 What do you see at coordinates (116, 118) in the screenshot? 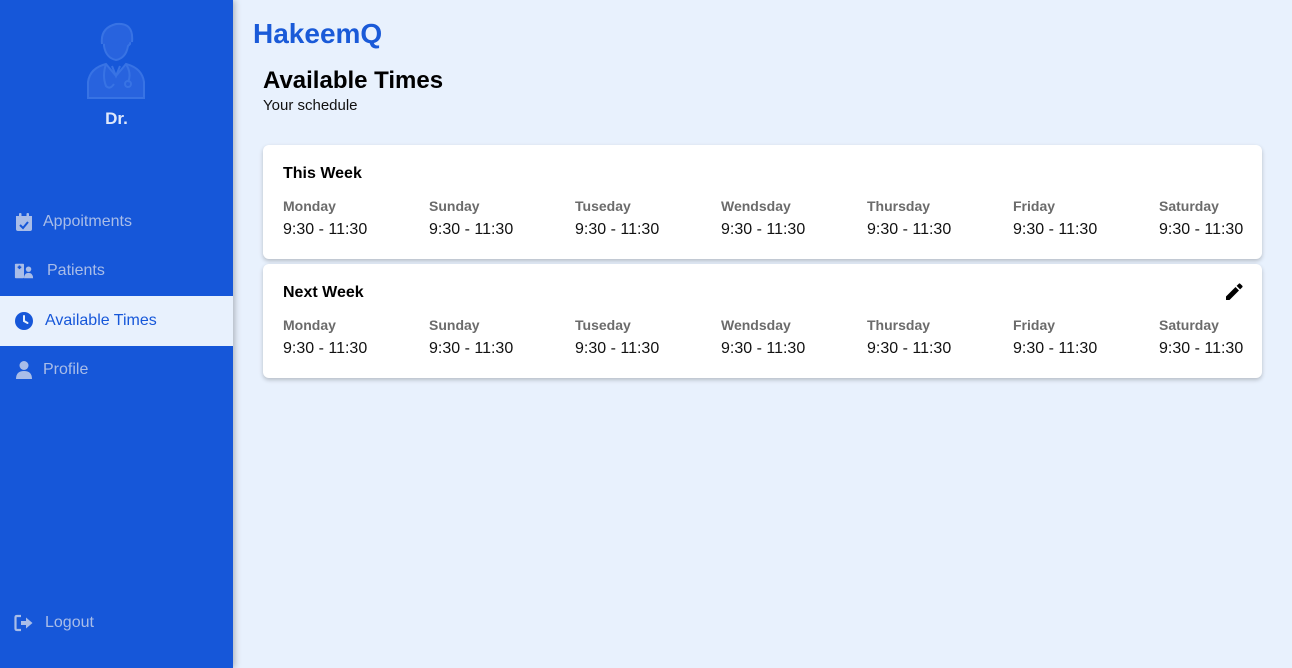
I see `doctor-name: Dr.` at bounding box center [116, 118].